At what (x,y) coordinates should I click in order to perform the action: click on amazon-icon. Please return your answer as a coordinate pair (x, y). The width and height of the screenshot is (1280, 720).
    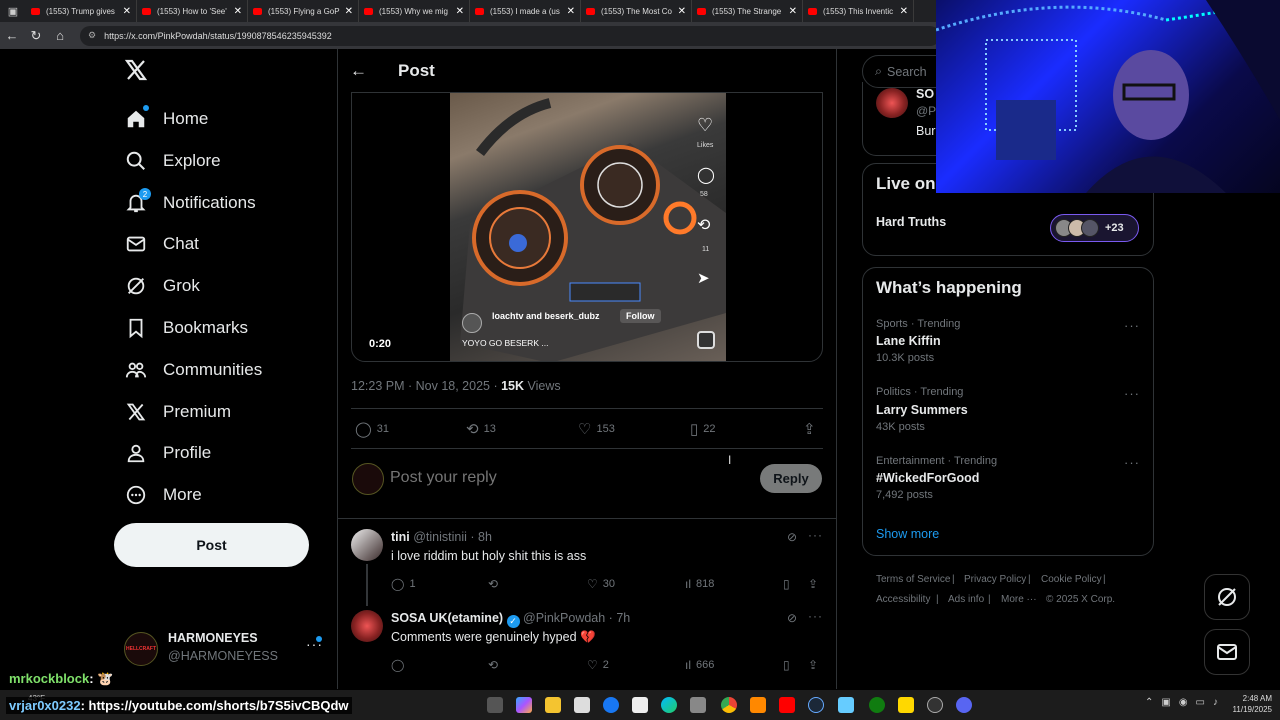
    Looking at the image, I should click on (640, 705).